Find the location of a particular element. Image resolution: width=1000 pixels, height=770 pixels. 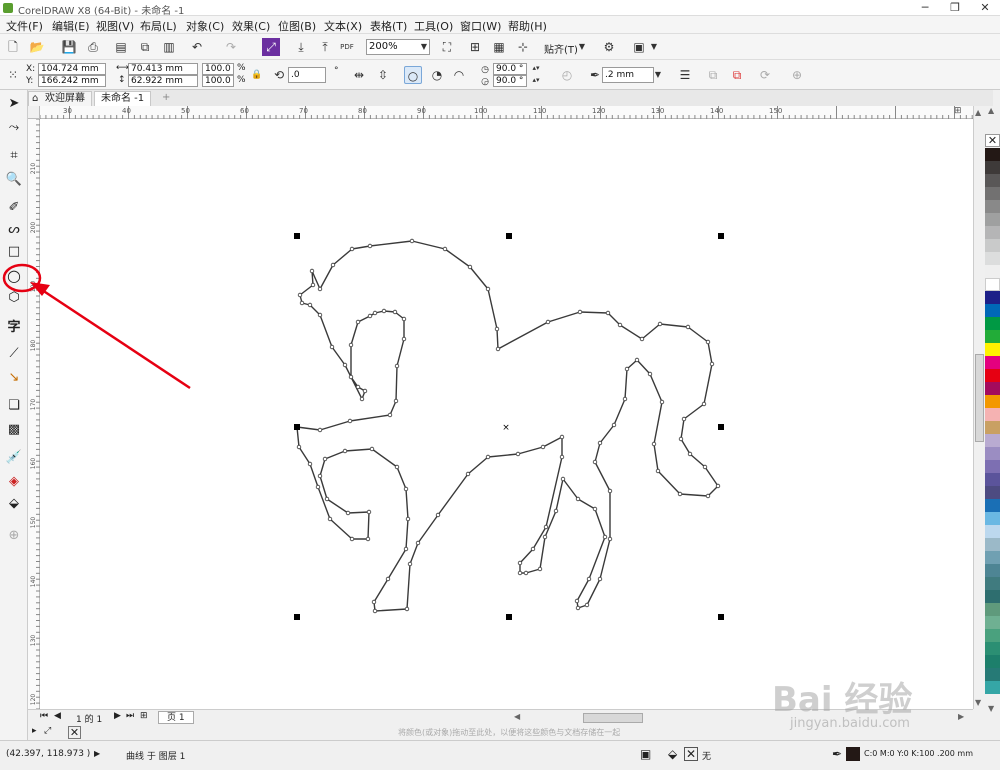

freehand-tool-icon: ✐ is located at coordinates (14, 208).